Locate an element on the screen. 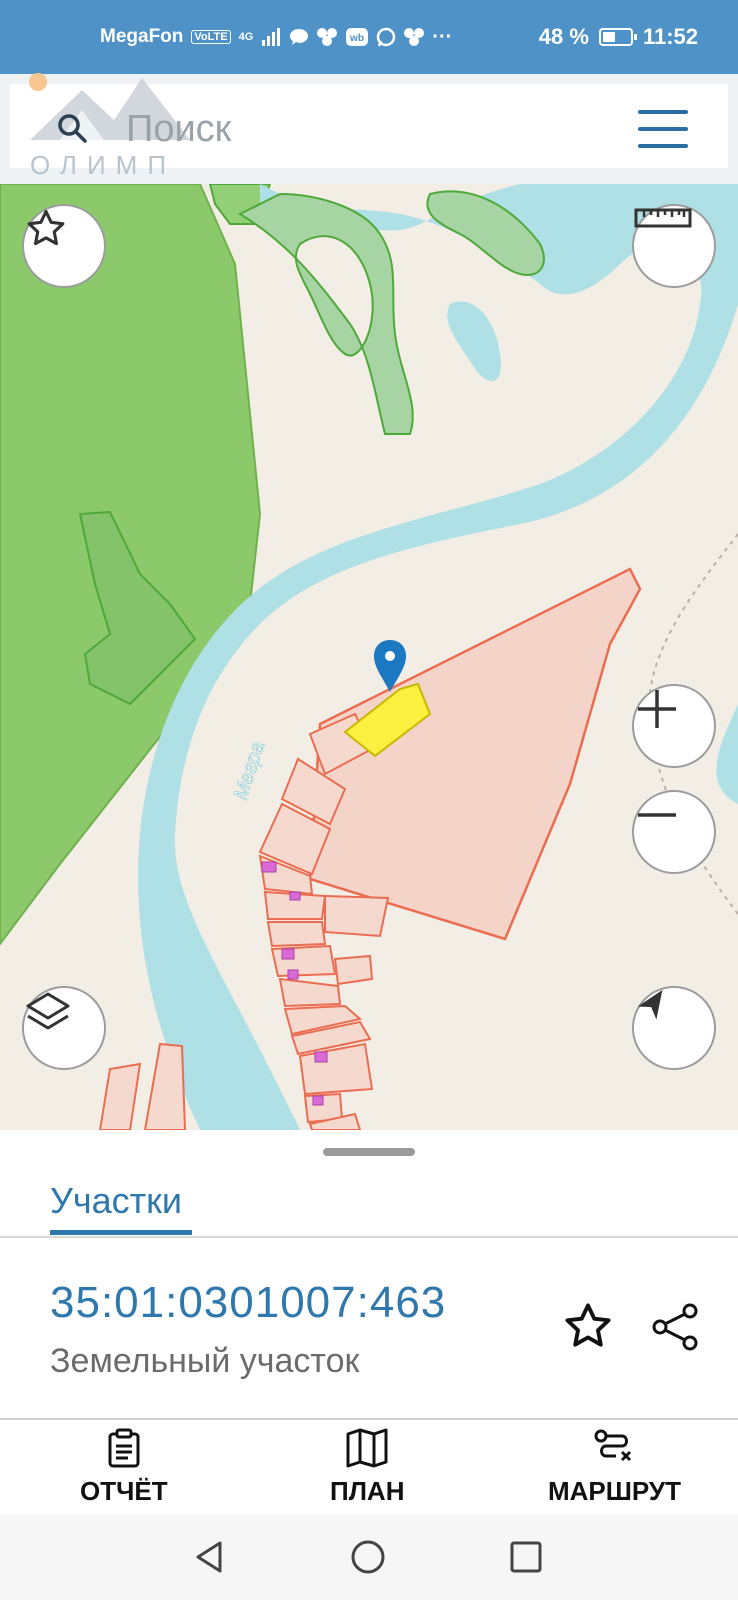 This screenshot has height=1600, width=738. volte-badge: VoLTE is located at coordinates (211, 37).